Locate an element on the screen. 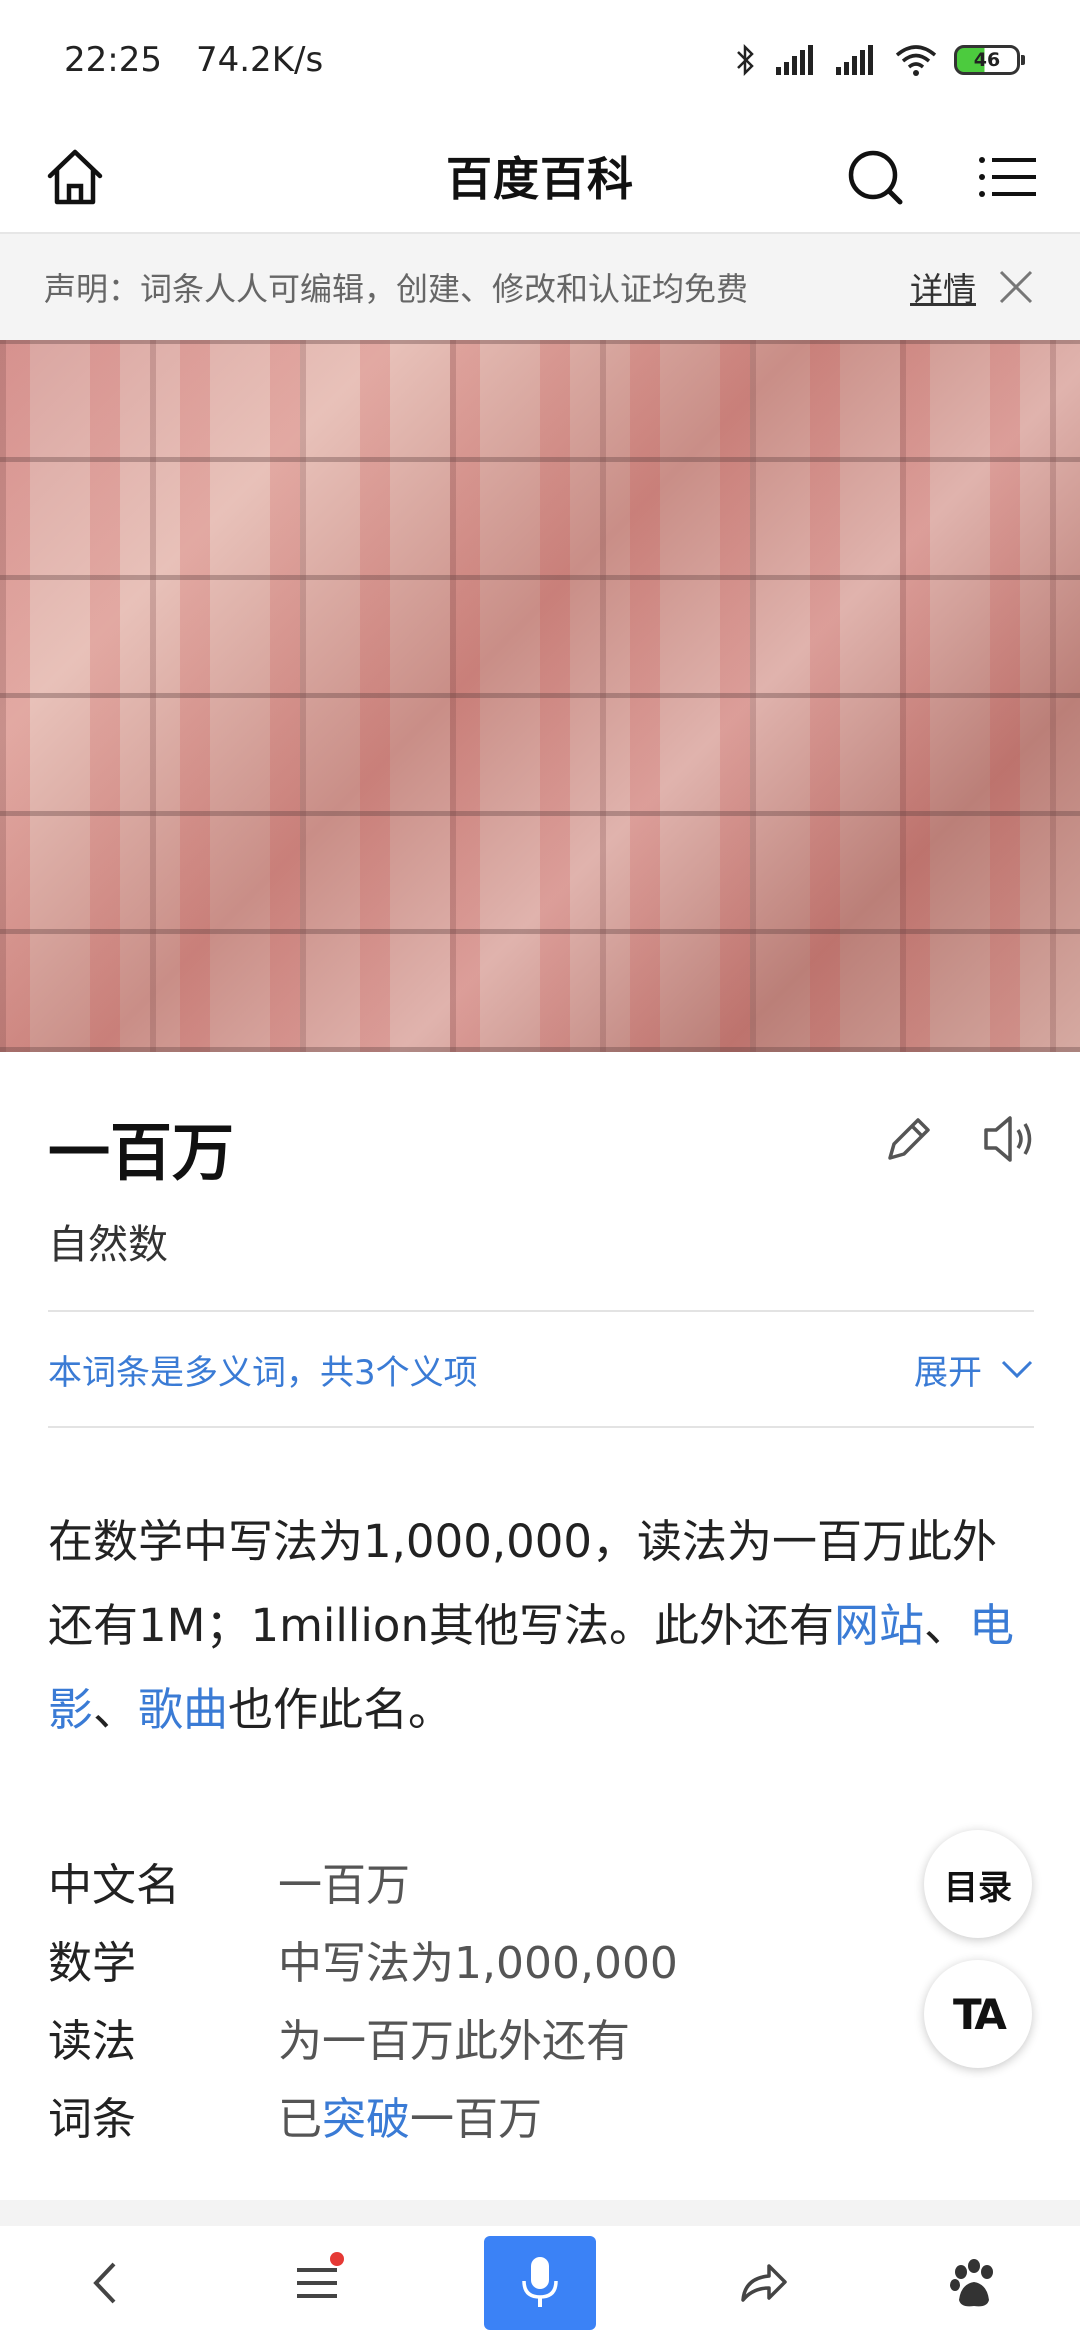 The height and width of the screenshot is (2340, 1080). info-value: 为一百万此外还有 is located at coordinates (454, 2041).